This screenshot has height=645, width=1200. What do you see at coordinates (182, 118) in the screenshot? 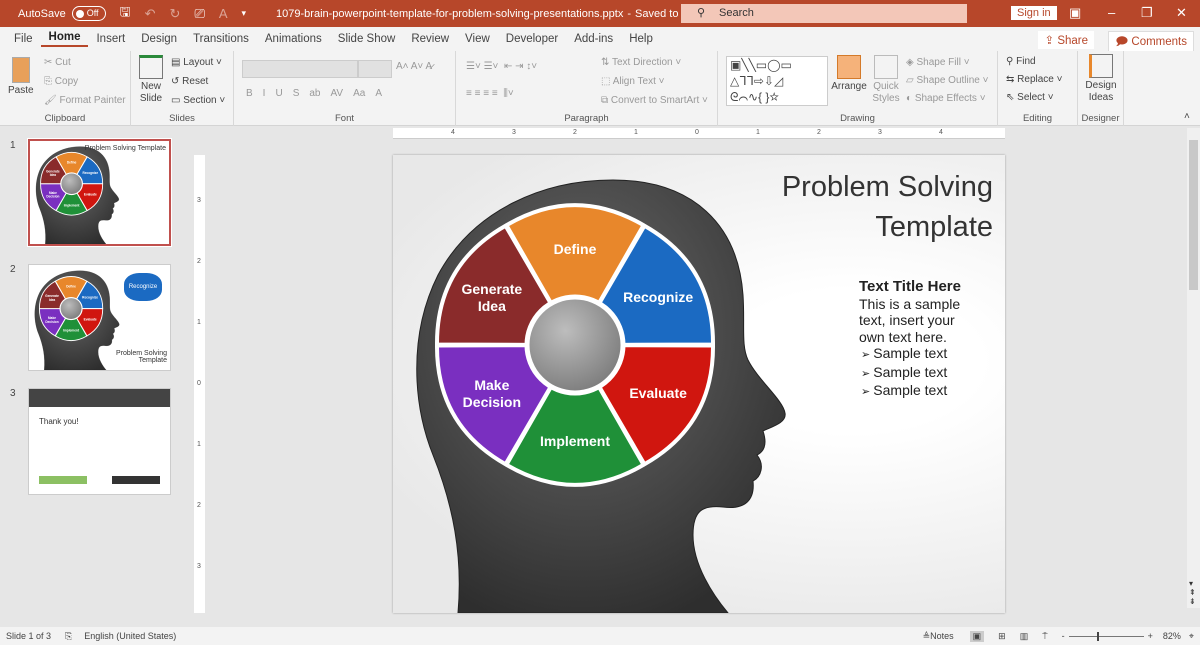
I see `slides-label: Slides` at bounding box center [182, 118].